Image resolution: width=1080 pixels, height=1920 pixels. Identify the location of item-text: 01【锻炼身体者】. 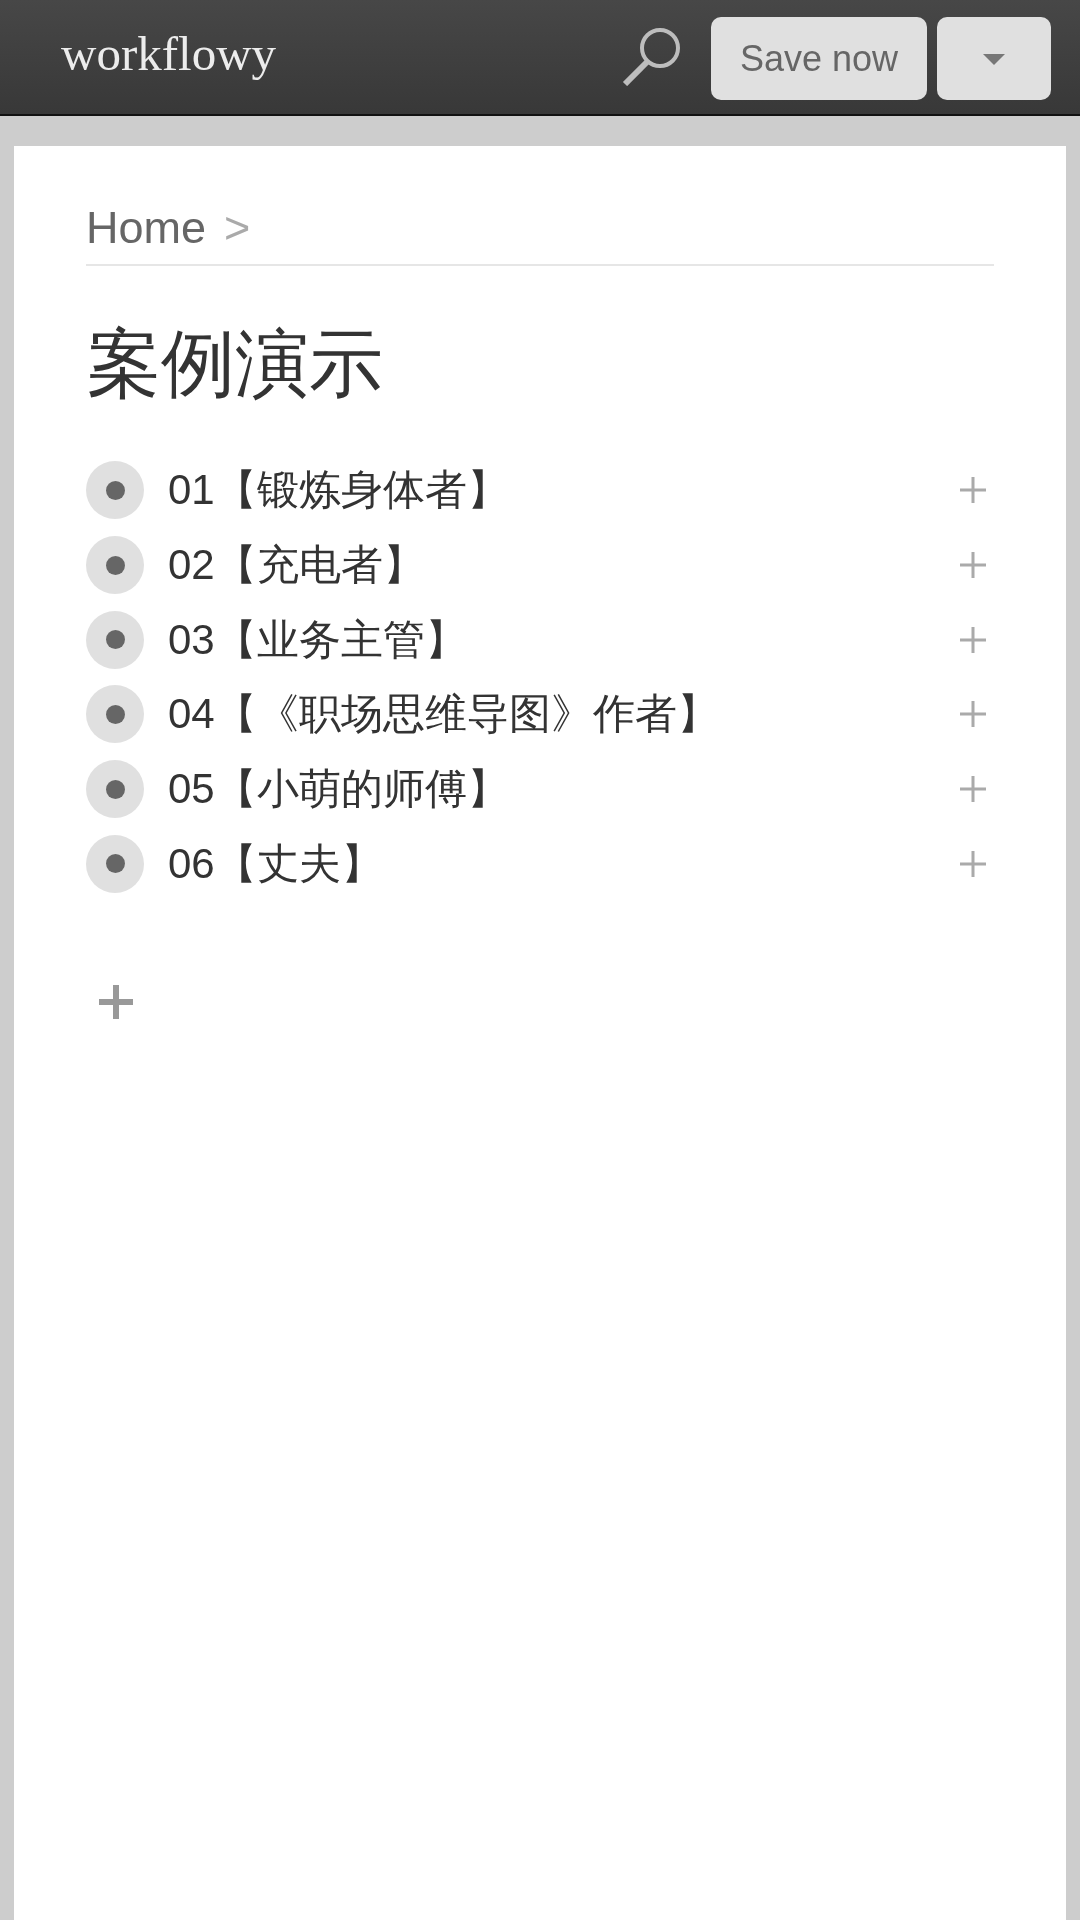
(338, 490).